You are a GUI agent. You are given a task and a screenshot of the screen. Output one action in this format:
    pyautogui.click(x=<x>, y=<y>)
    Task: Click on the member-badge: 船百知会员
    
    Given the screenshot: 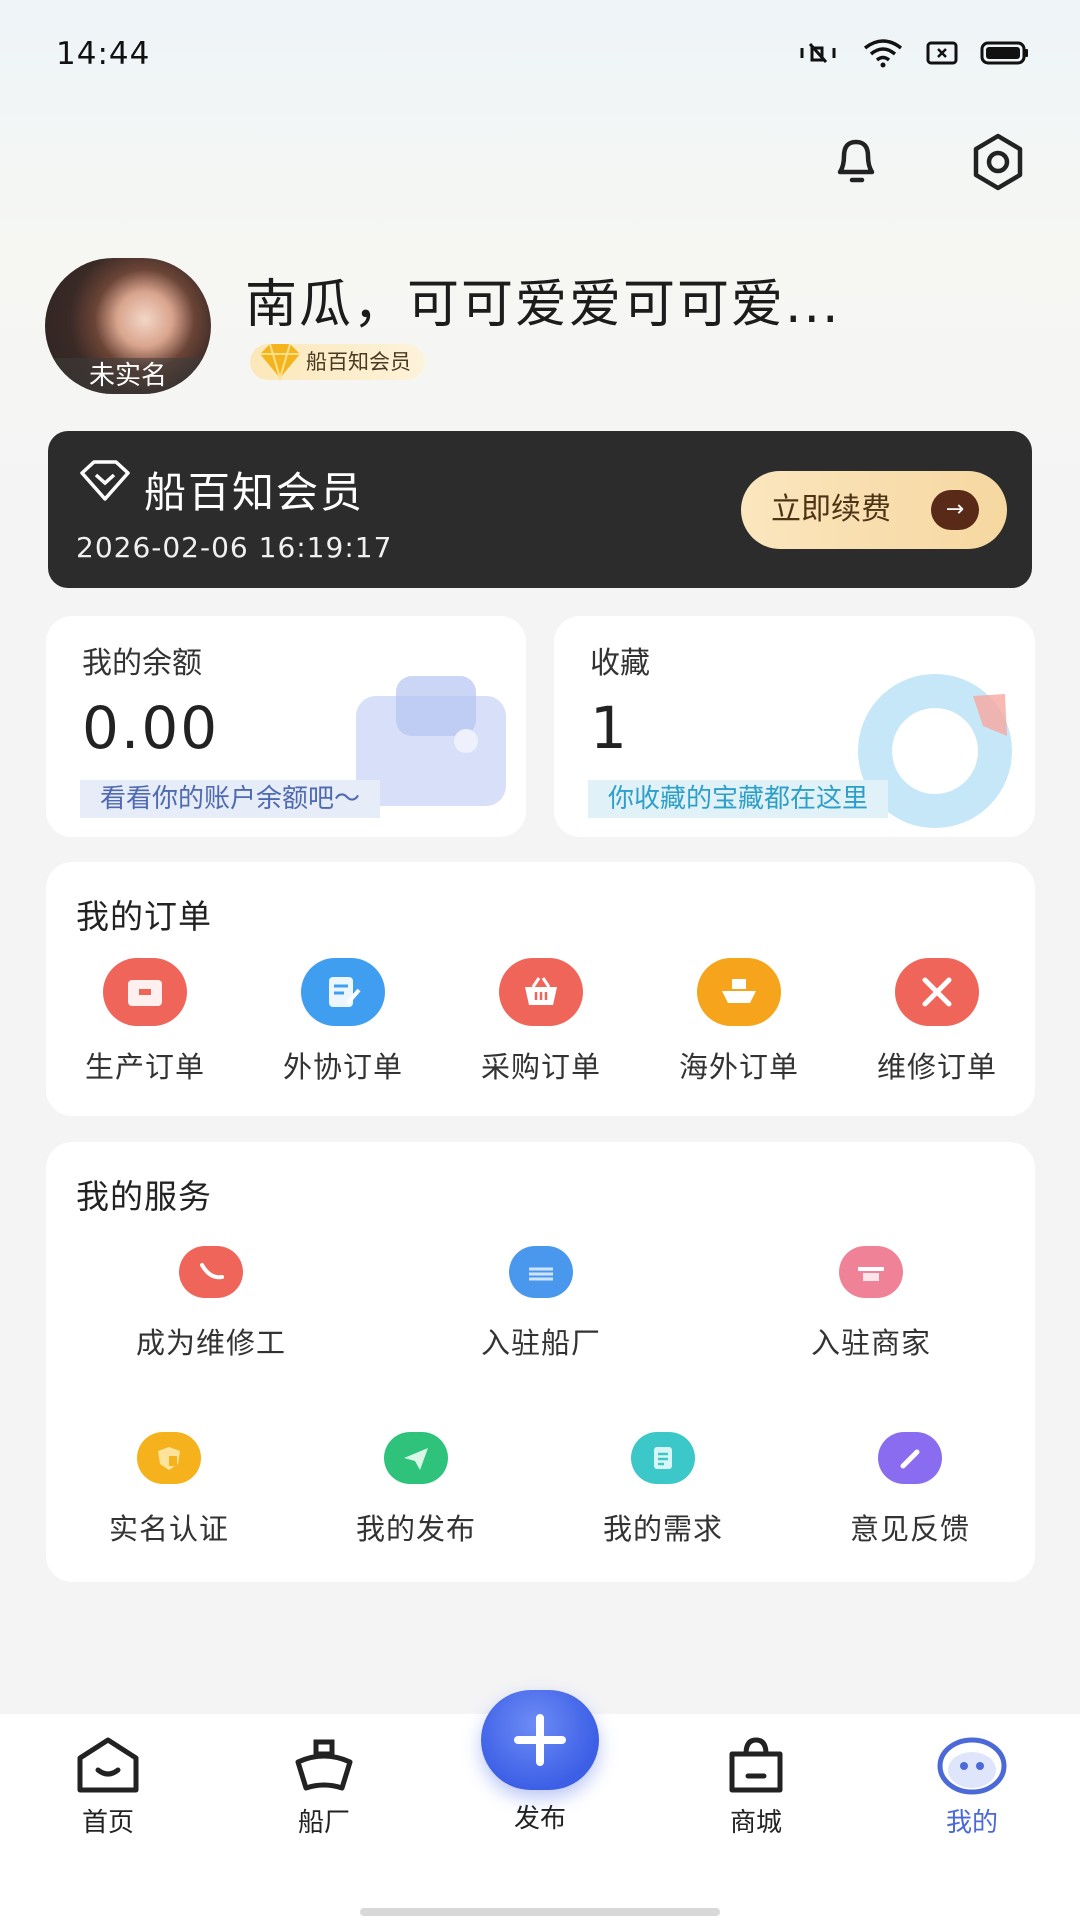 What is the action you would take?
    pyautogui.click(x=337, y=362)
    